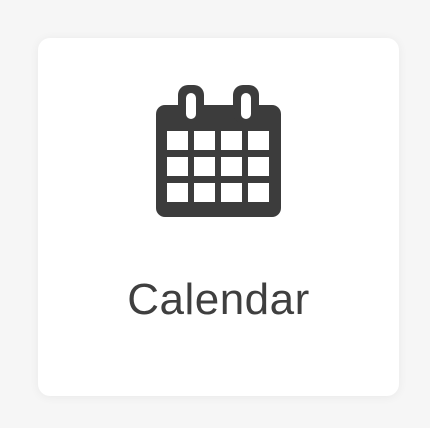 The image size is (430, 428). I want to click on calendar-label: Calendar, so click(218, 299).